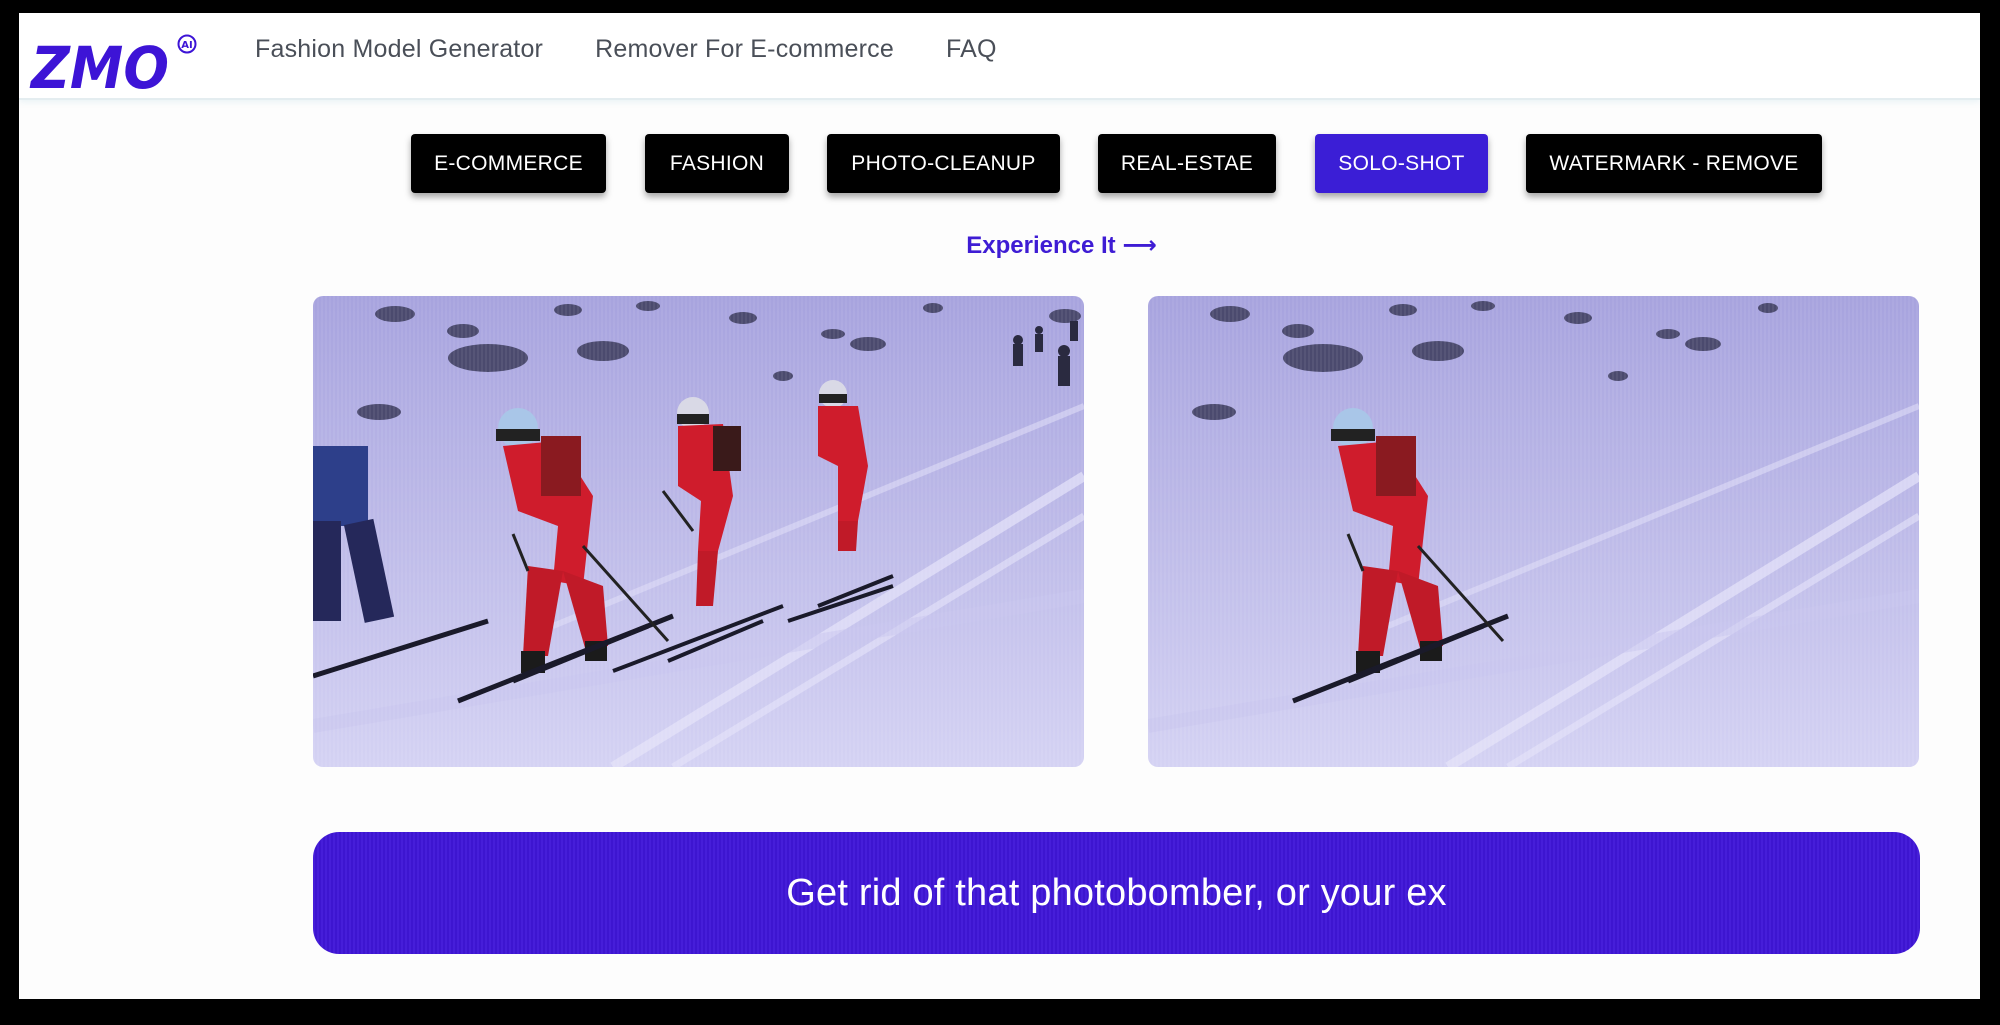  I want to click on nav-link-remover-ecommerce: Remover For E-commerce, so click(744, 49).